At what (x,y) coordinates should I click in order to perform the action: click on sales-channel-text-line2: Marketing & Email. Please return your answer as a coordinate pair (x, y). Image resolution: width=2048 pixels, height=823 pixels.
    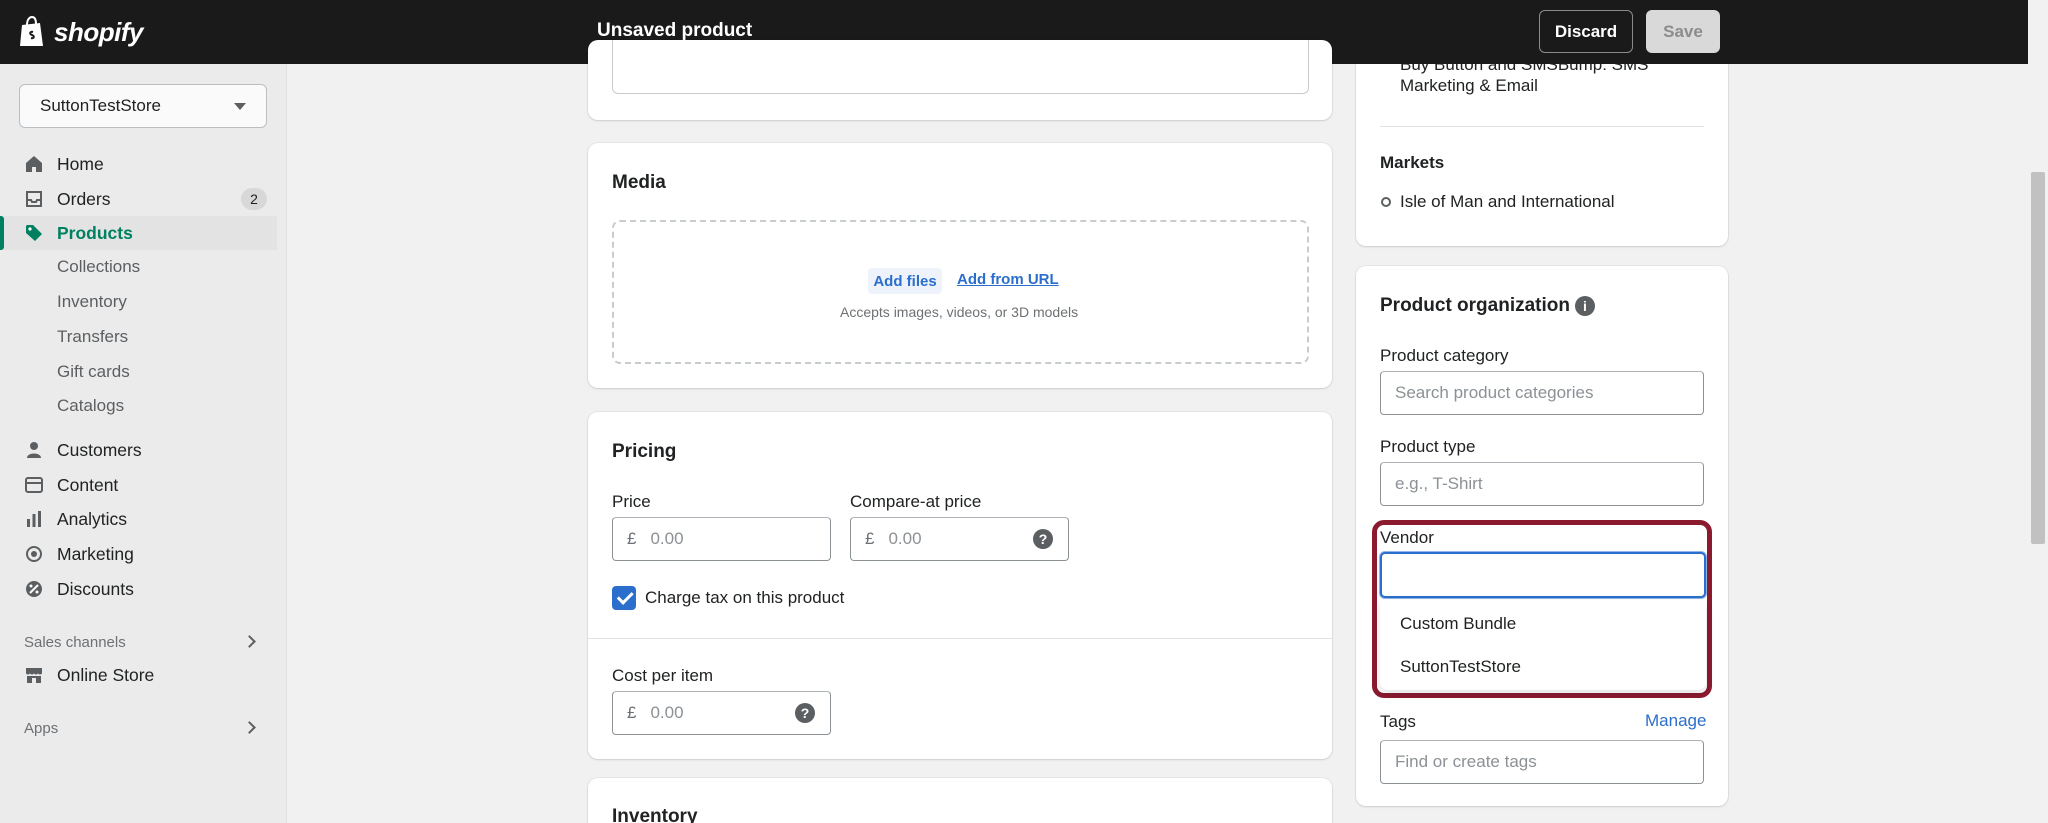
    Looking at the image, I should click on (1469, 85).